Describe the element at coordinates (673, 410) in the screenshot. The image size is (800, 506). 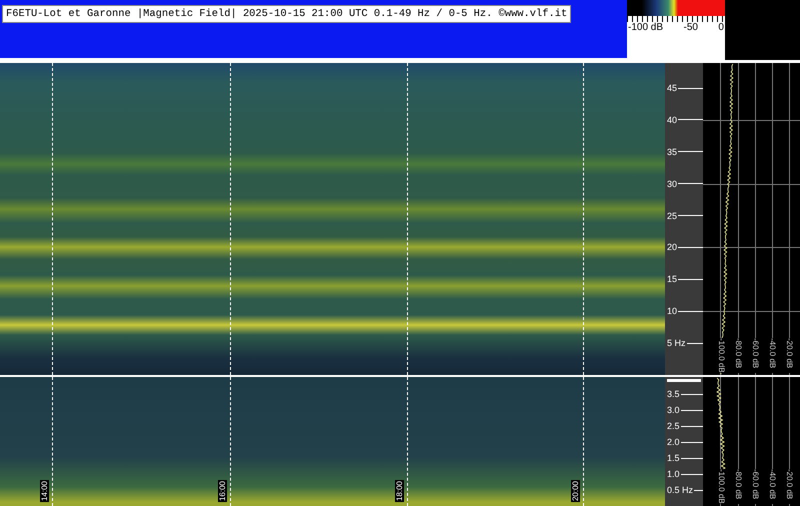
I see `frequency-label: 3.0` at that location.